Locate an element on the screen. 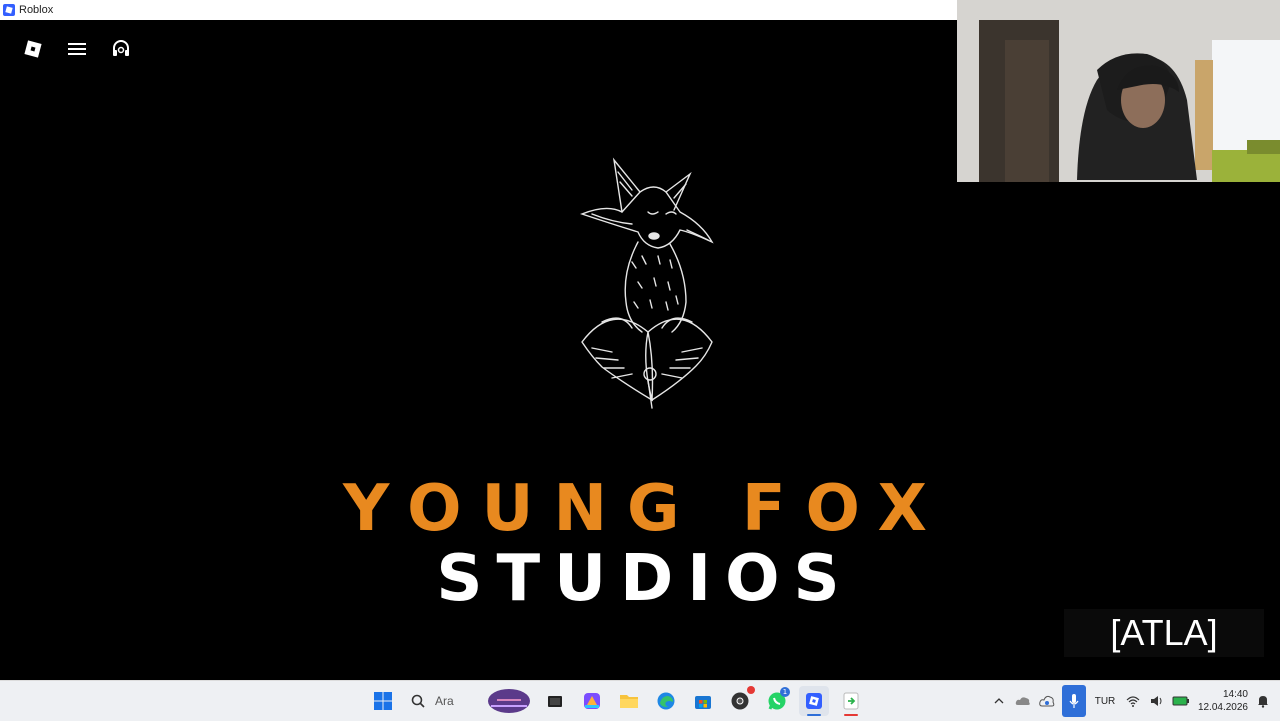 Image resolution: width=1280 pixels, height=721 pixels. taskbar-copilot is located at coordinates (592, 701).